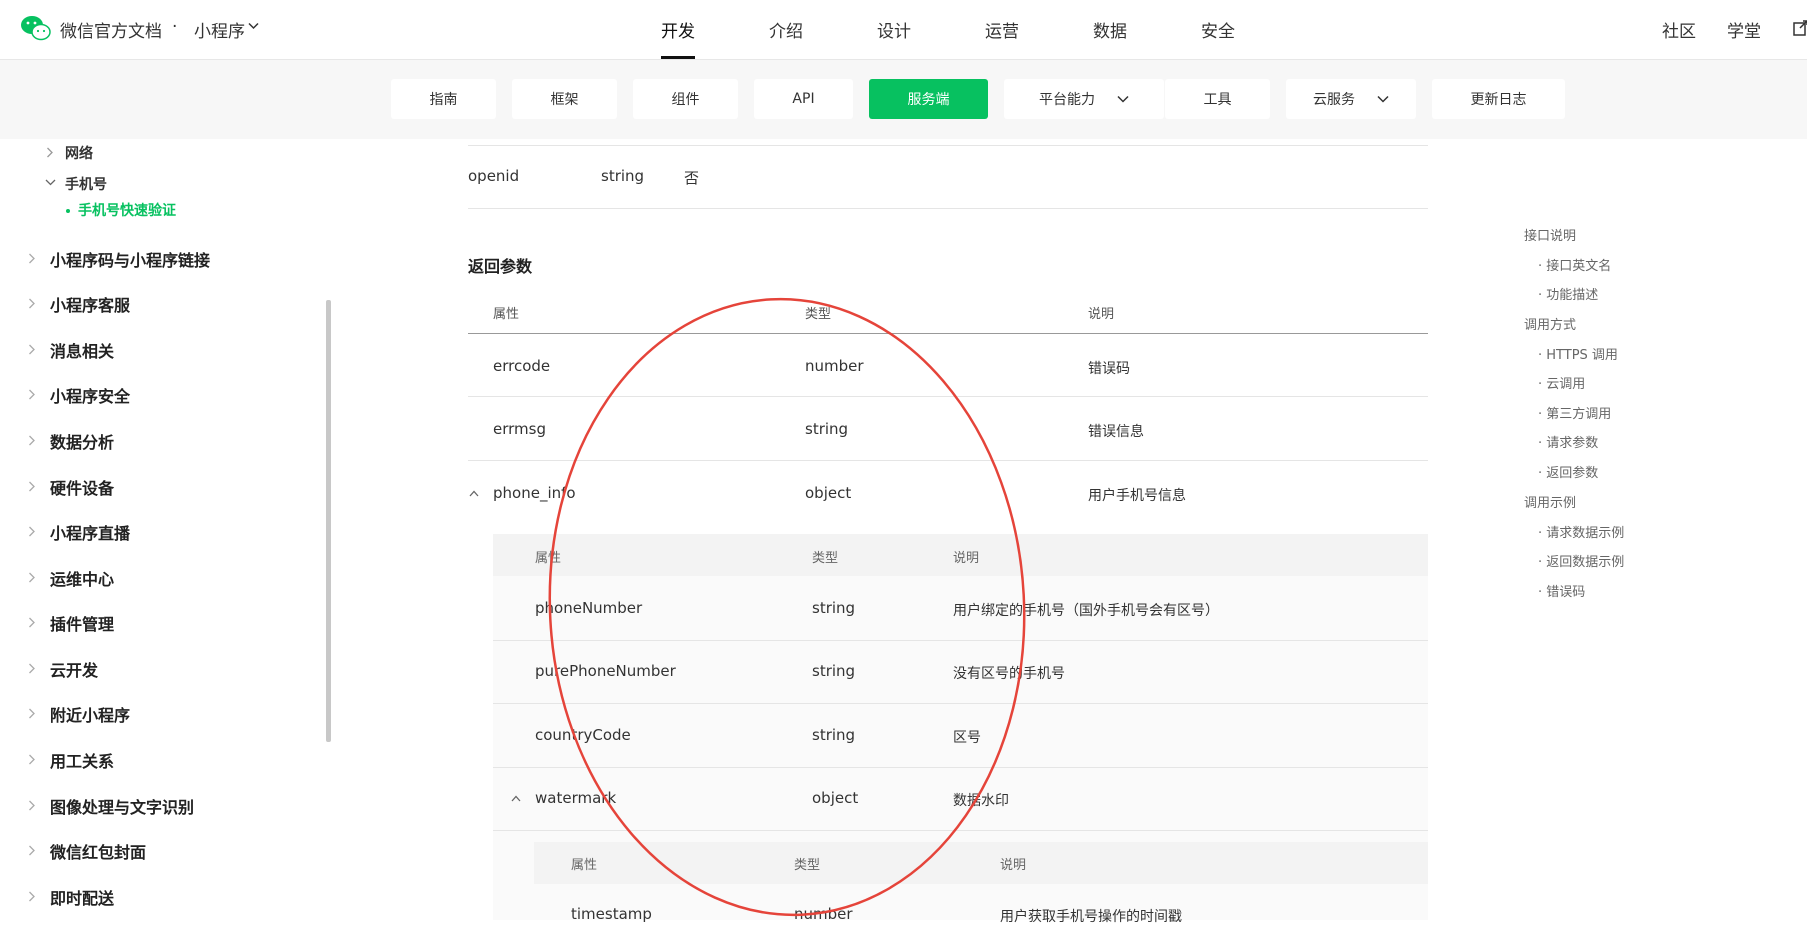  What do you see at coordinates (98, 852) in the screenshot?
I see `sidebar-item-label: 微信红包封面` at bounding box center [98, 852].